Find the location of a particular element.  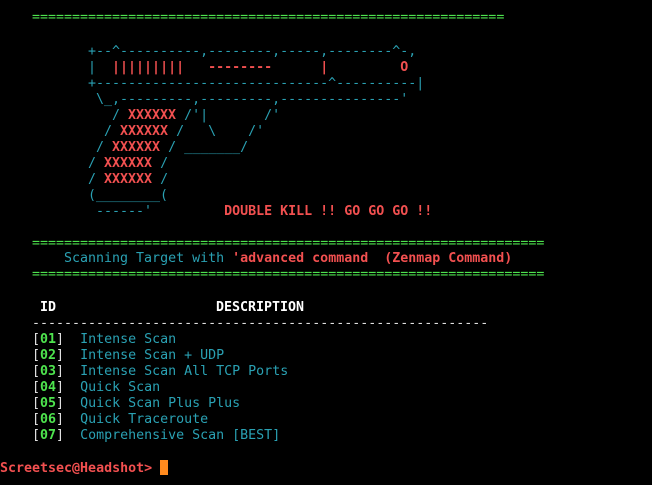

column-header-id: ID is located at coordinates (48, 307).